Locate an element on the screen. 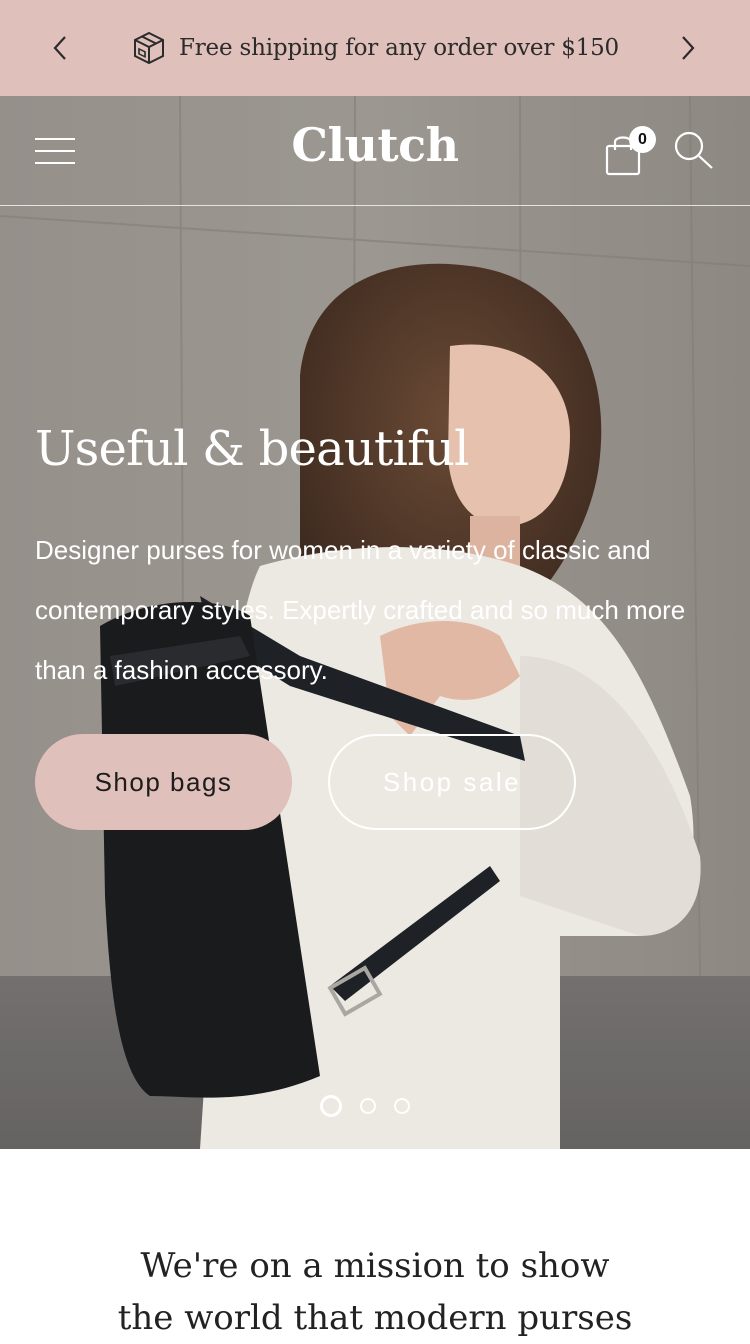  shop-sale-button: Shop sale is located at coordinates (452, 782).